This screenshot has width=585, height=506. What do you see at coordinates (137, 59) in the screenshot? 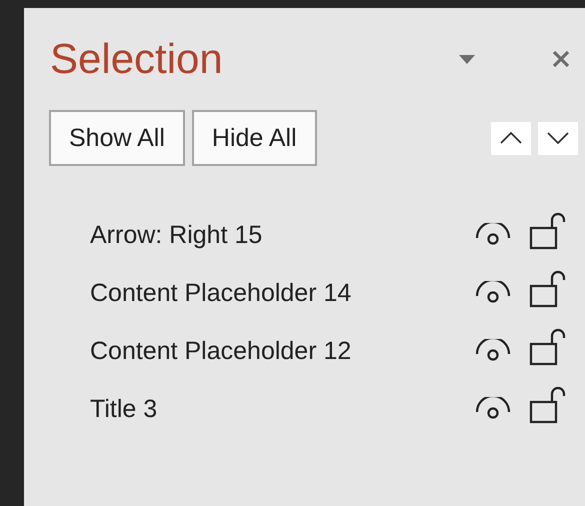
I see `pane-title: Selection` at bounding box center [137, 59].